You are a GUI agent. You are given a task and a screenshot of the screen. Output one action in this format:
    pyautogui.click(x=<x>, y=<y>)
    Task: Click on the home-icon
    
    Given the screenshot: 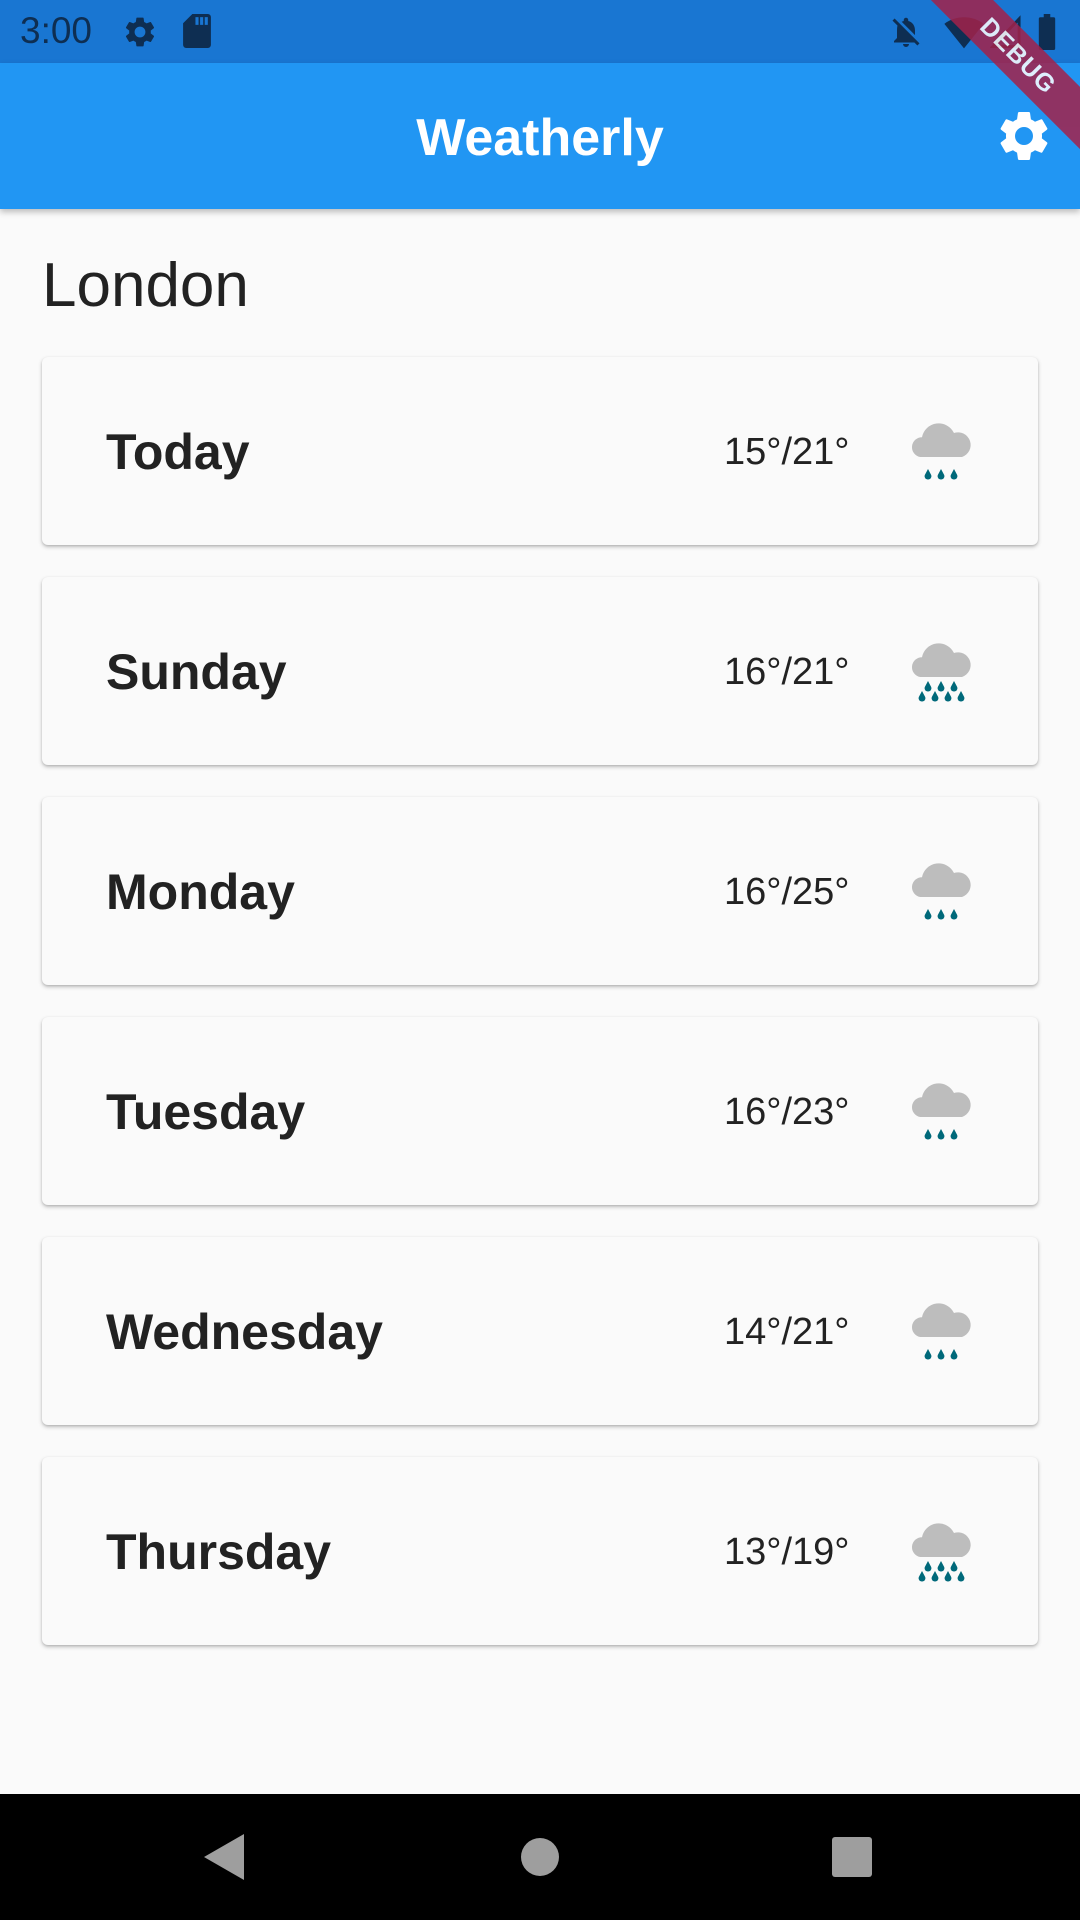 What is the action you would take?
    pyautogui.click(x=540, y=1857)
    